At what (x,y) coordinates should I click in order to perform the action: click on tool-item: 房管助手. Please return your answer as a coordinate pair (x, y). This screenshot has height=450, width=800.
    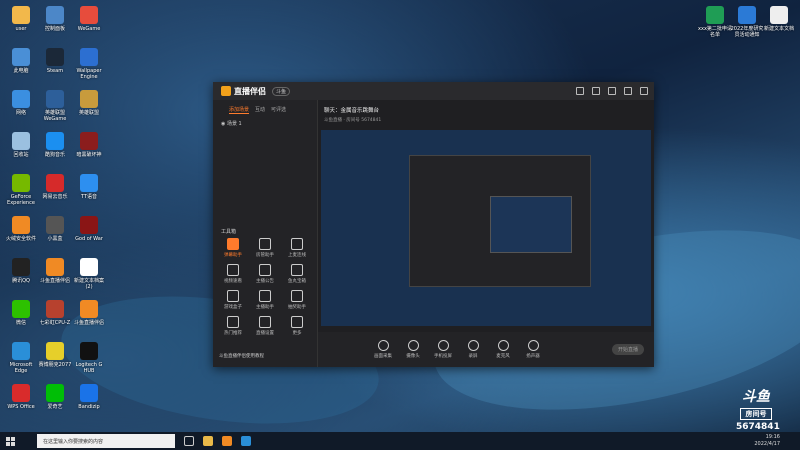
    Looking at the image, I should click on (265, 248).